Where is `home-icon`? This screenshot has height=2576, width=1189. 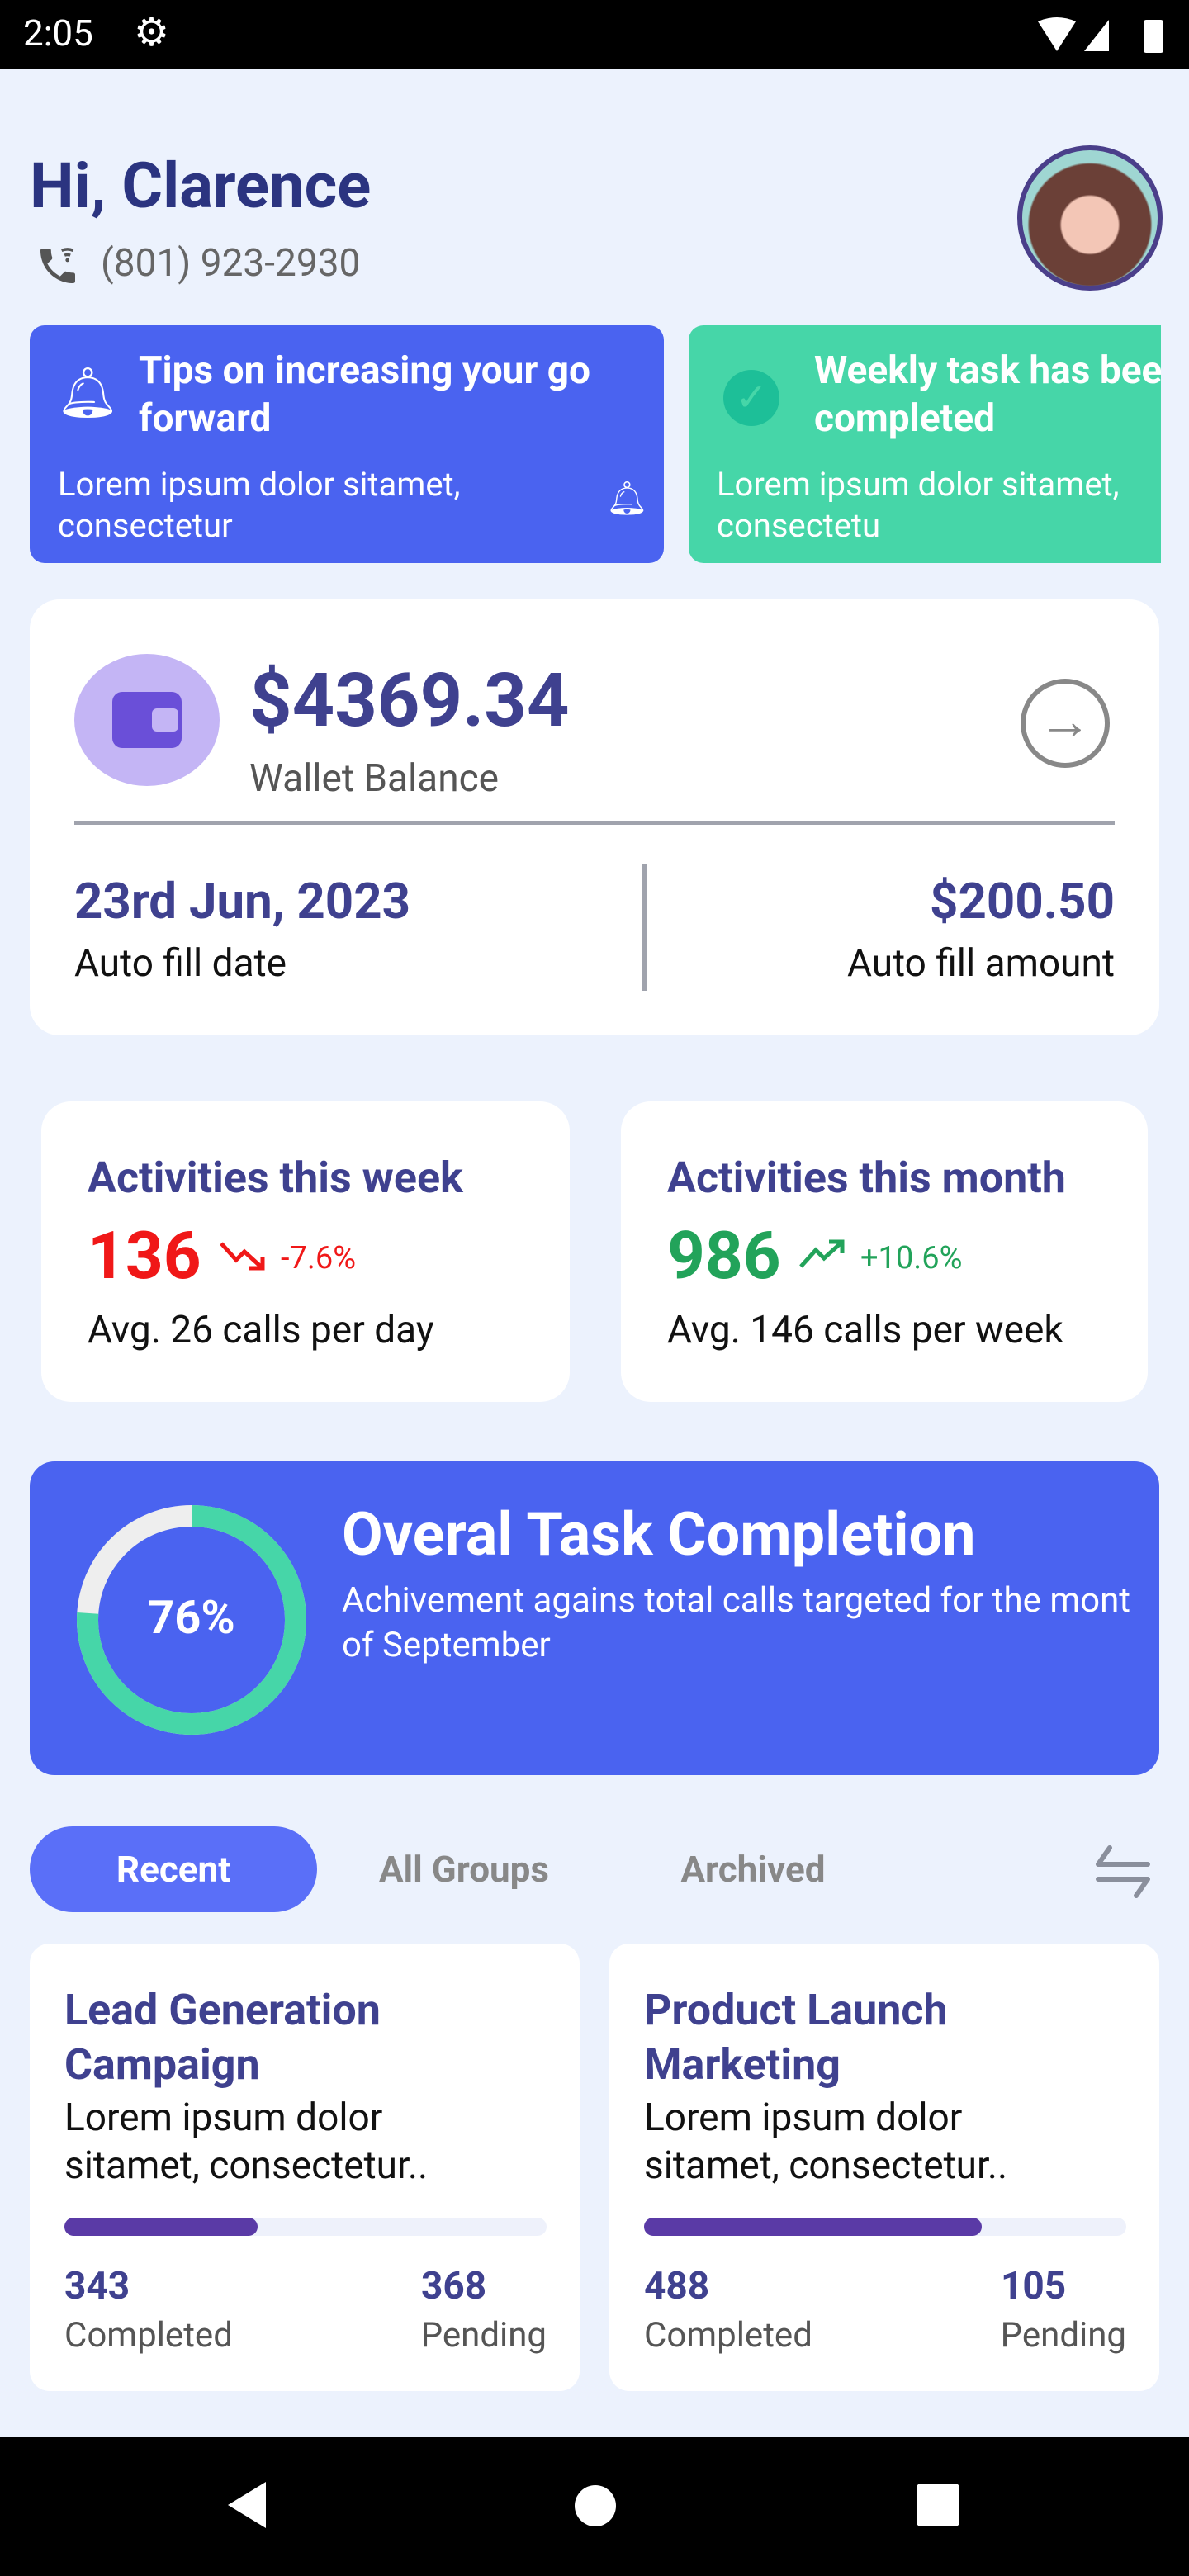 home-icon is located at coordinates (595, 2505).